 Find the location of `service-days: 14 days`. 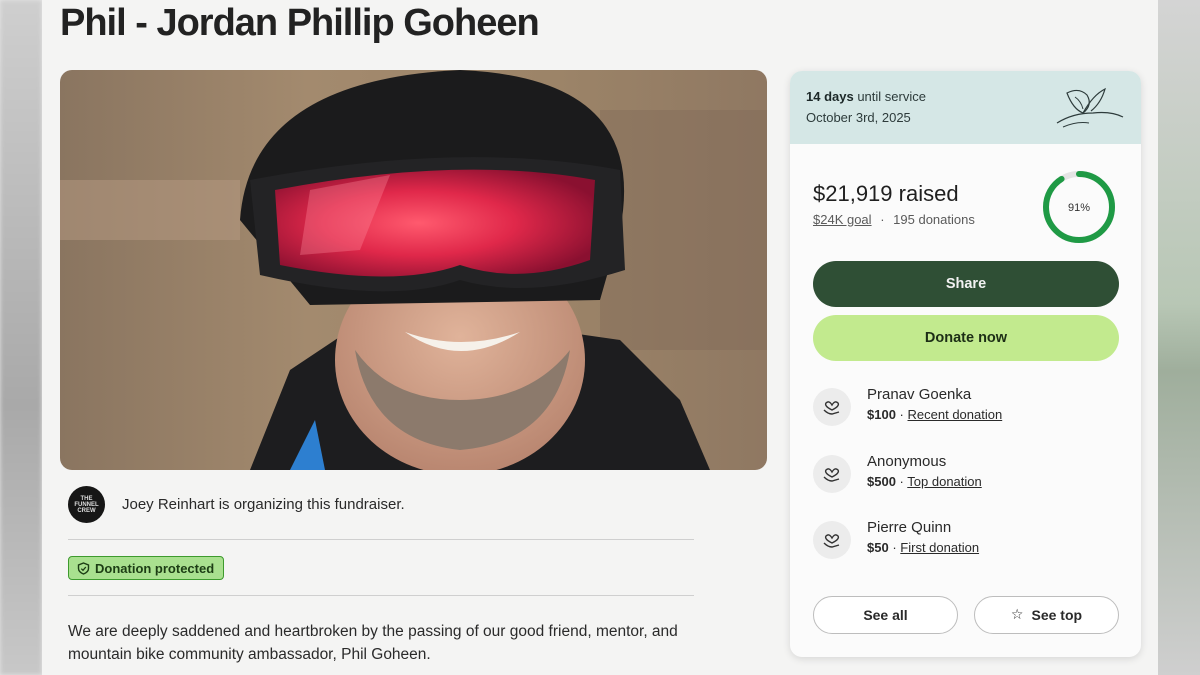

service-days: 14 days is located at coordinates (830, 96).